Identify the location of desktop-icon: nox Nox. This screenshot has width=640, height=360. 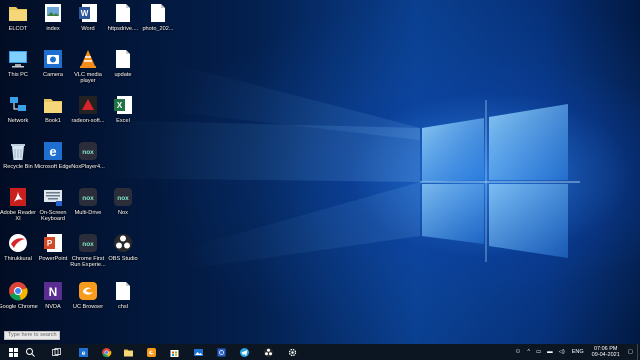
(123, 201).